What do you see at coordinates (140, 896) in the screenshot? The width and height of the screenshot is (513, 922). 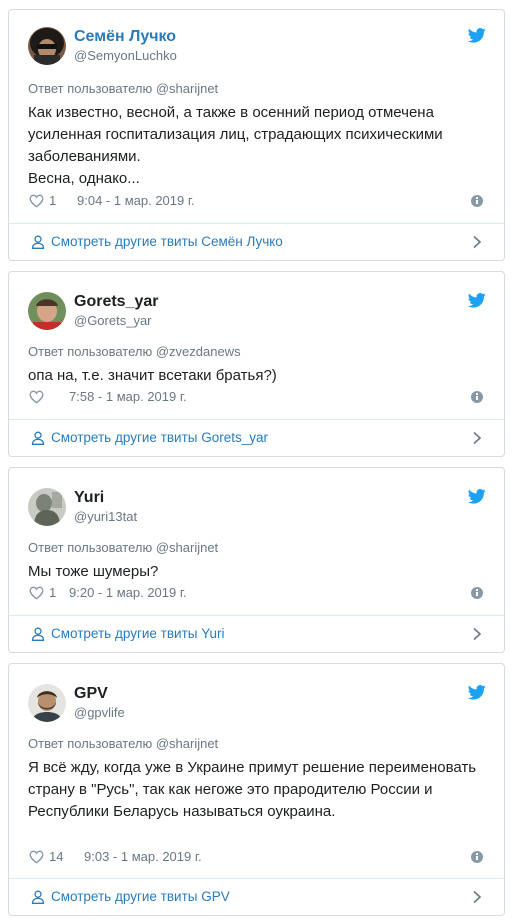 I see `more-tweets-label: Смотреть другие твиты GPV` at bounding box center [140, 896].